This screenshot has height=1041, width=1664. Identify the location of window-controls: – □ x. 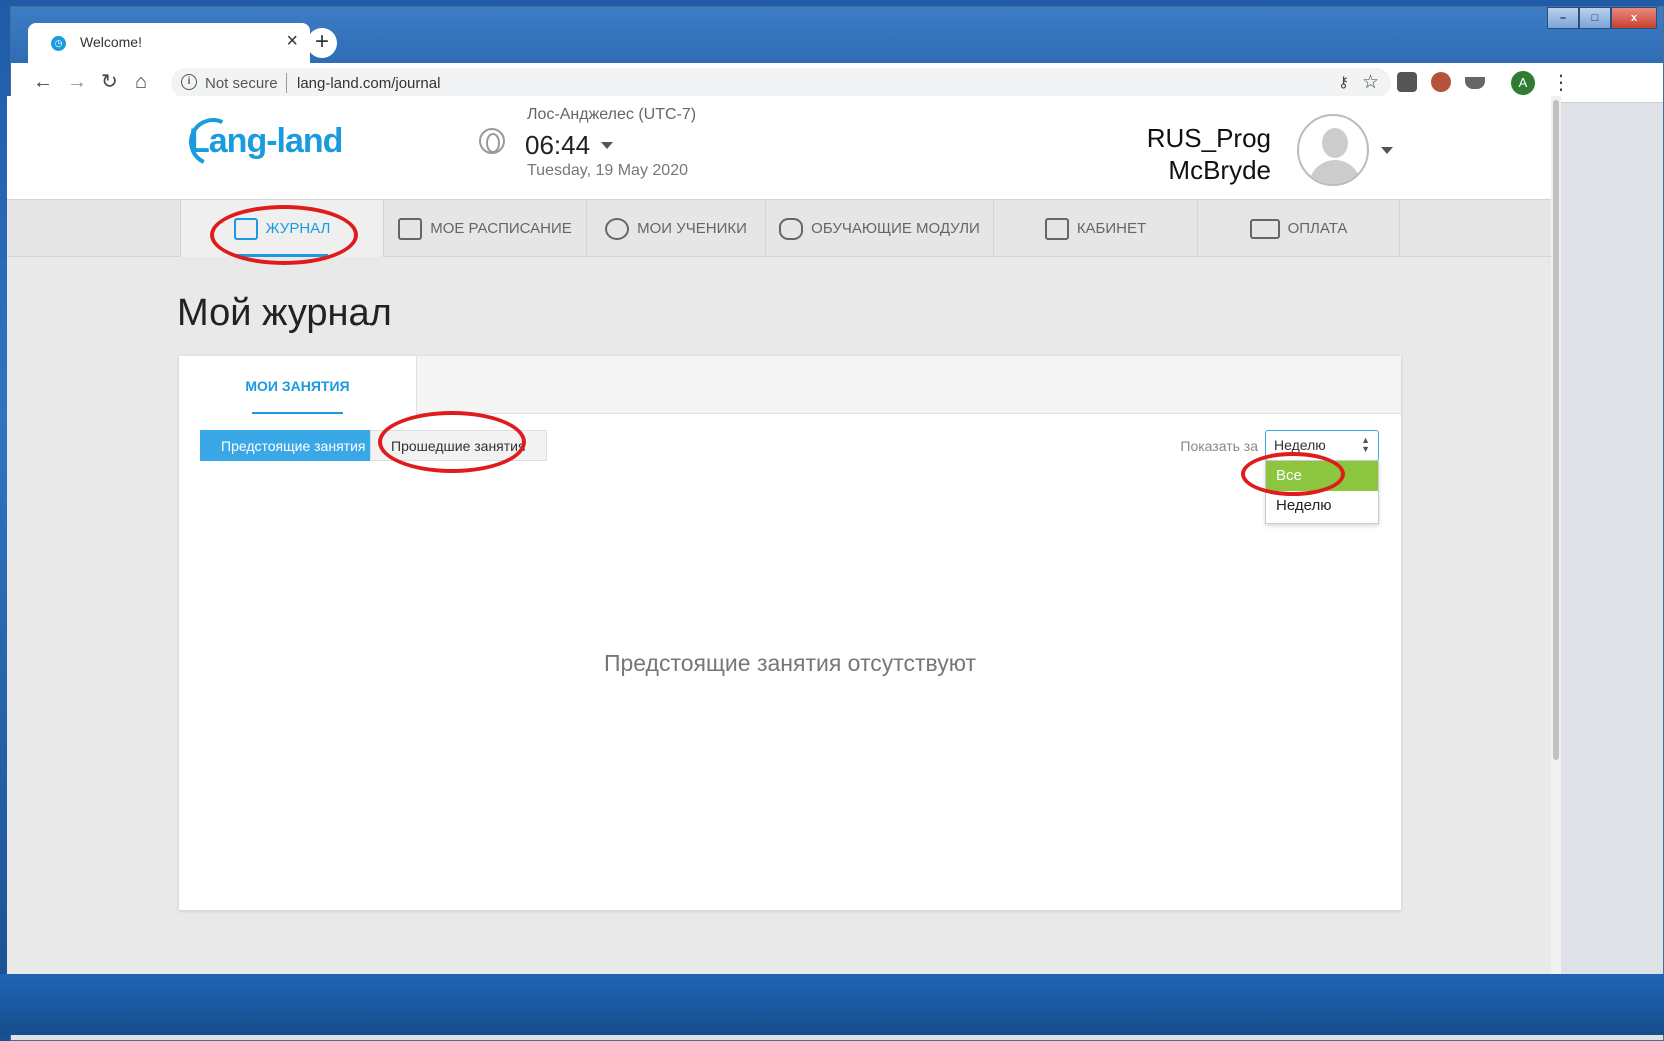
(1602, 19).